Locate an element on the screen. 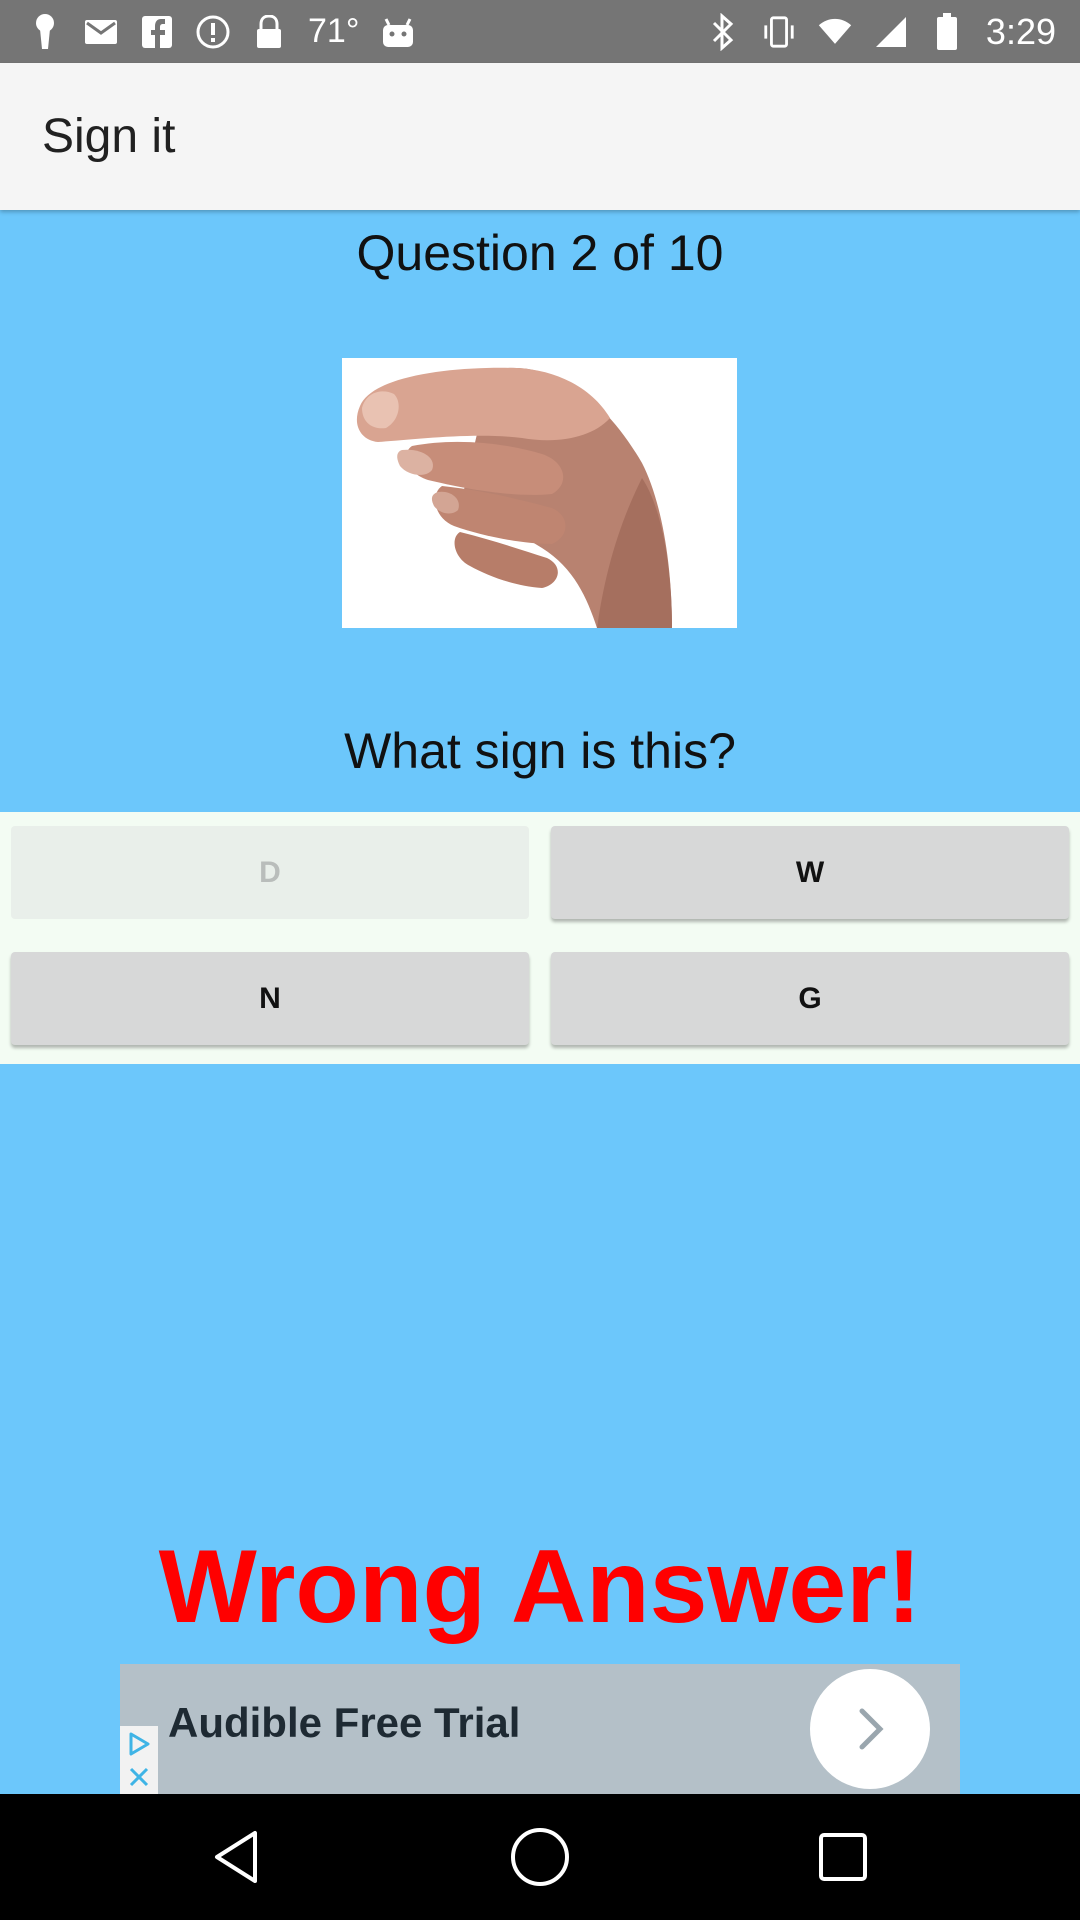  facebook-icon is located at coordinates (157, 32).